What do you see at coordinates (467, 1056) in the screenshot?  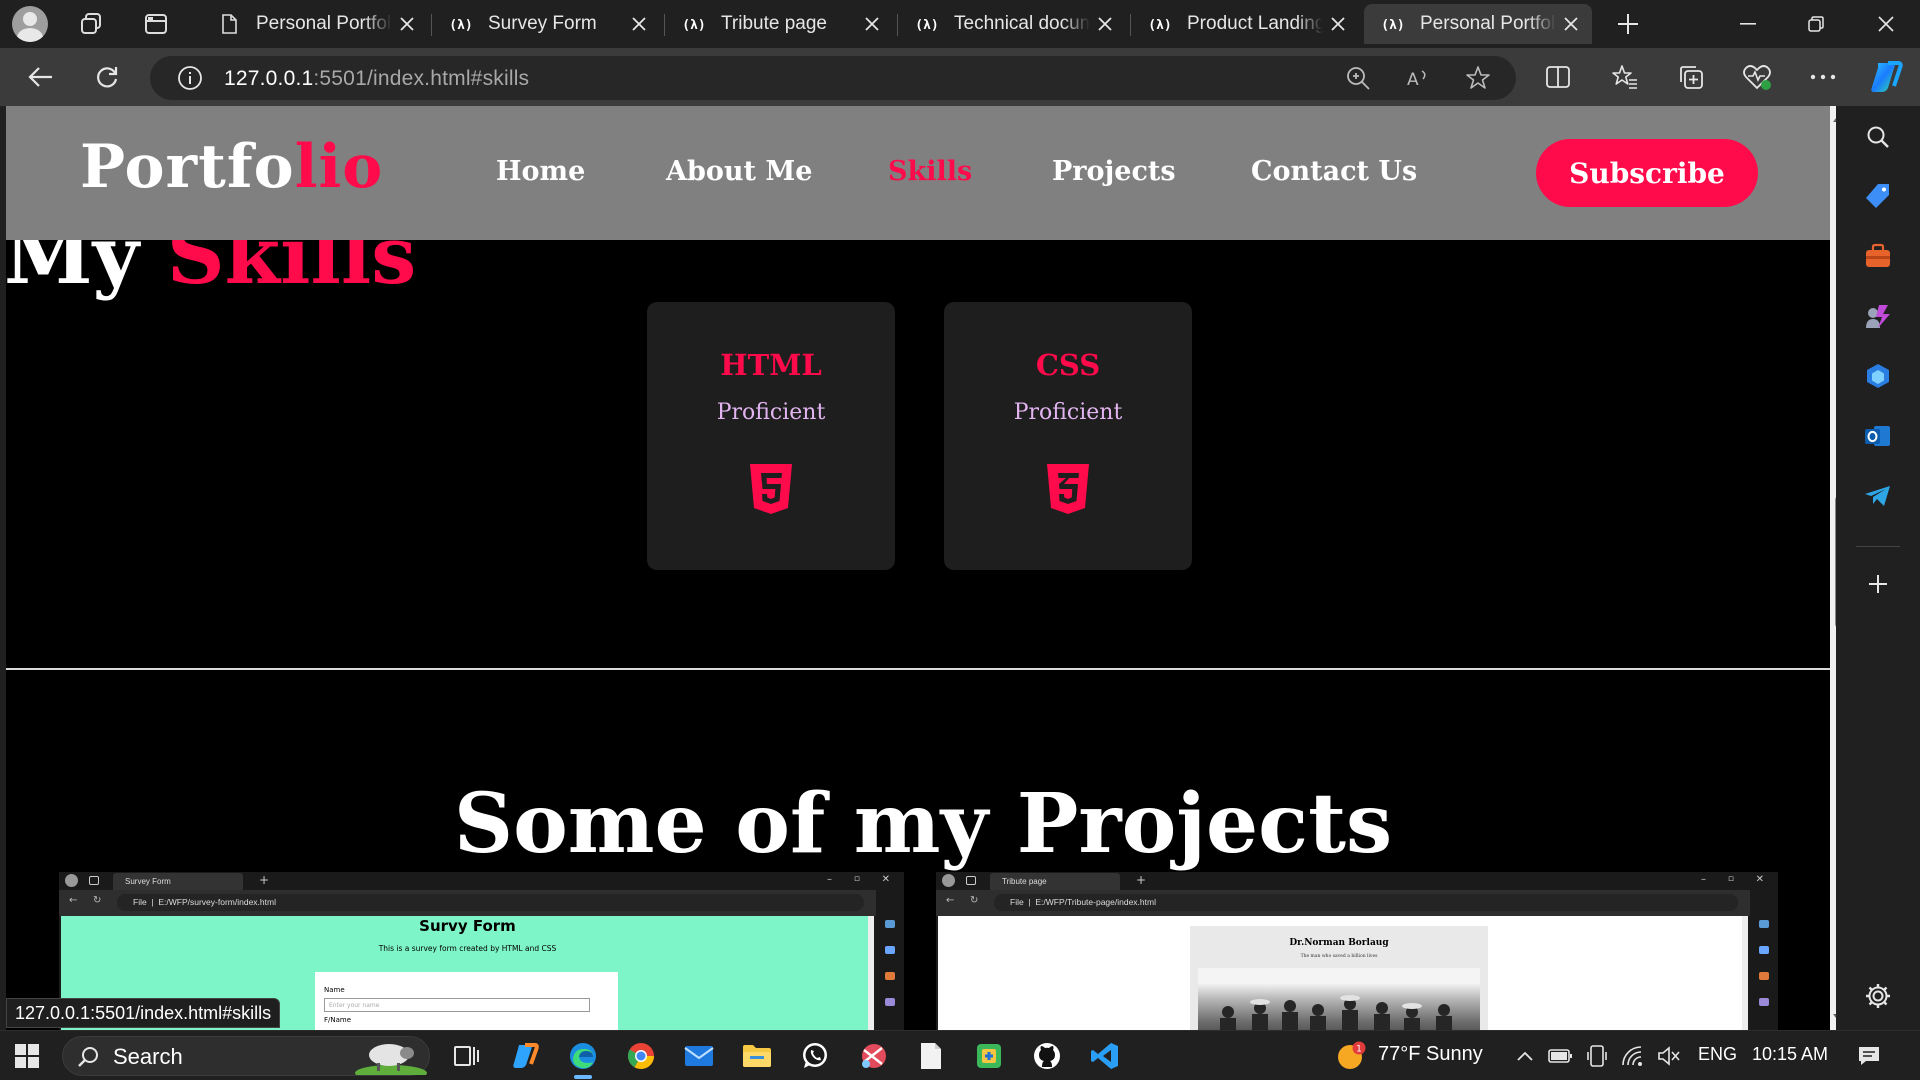 I see `task-view-icon` at bounding box center [467, 1056].